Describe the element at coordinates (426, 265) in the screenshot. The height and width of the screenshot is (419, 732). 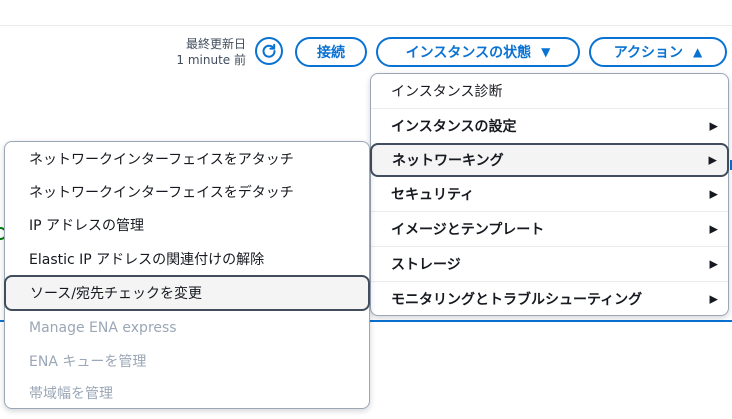
I see `menu-item-label: ストレージ` at that location.